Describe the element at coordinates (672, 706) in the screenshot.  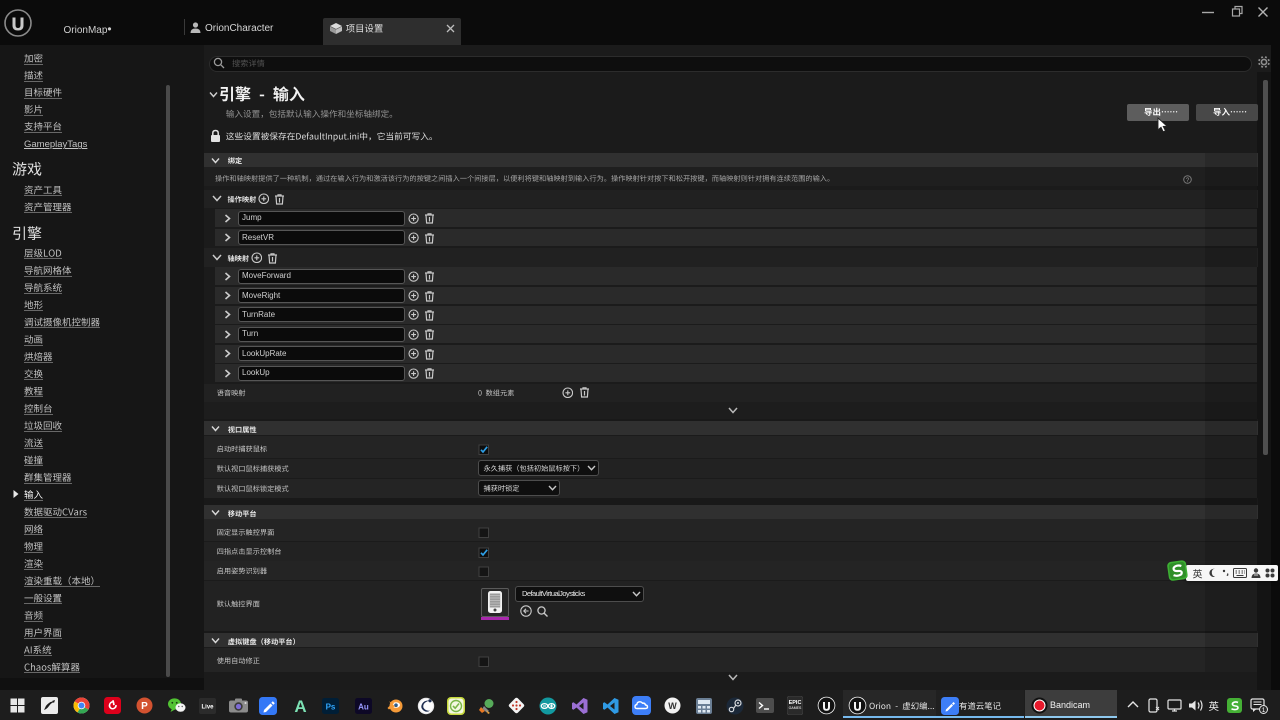
I see `svg-text: W` at that location.